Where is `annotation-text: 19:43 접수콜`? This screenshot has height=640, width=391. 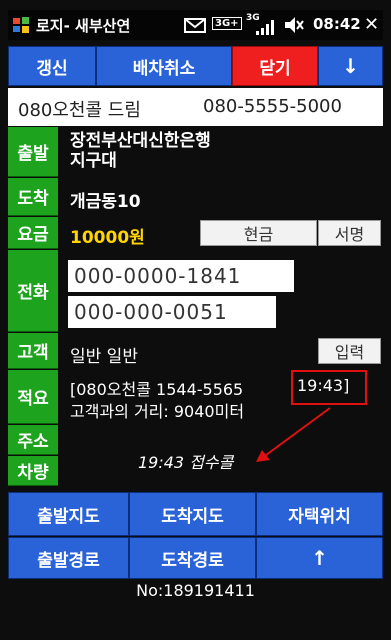
annotation-text: 19:43 접수콜 is located at coordinates (186, 462).